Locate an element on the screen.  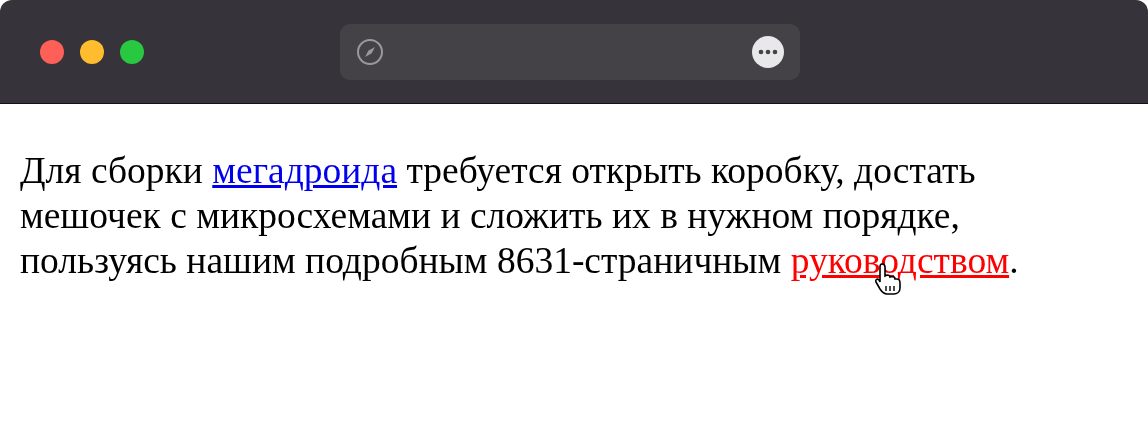
compass-icon is located at coordinates (370, 51).